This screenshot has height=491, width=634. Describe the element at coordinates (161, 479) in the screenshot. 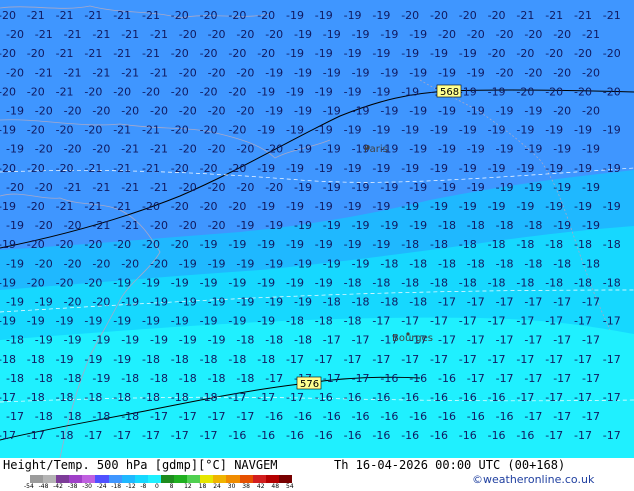

I see `color-scale` at that location.